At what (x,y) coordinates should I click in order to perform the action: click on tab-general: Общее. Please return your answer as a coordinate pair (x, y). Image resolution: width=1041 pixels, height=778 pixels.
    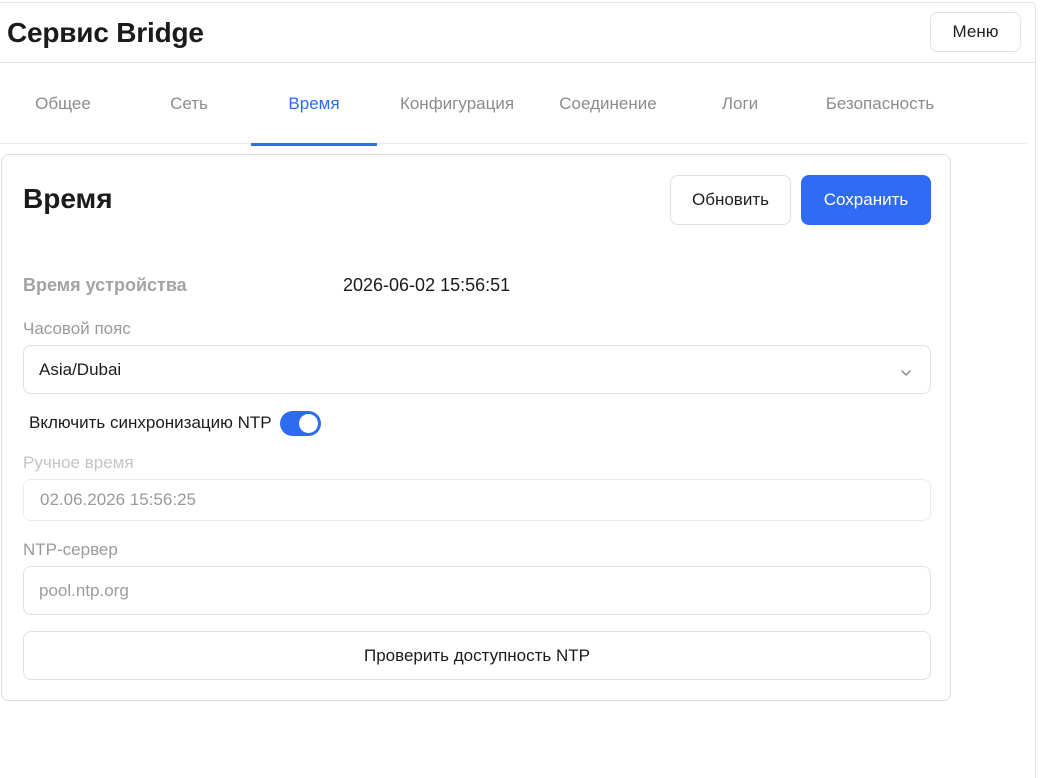
    Looking at the image, I should click on (63, 104).